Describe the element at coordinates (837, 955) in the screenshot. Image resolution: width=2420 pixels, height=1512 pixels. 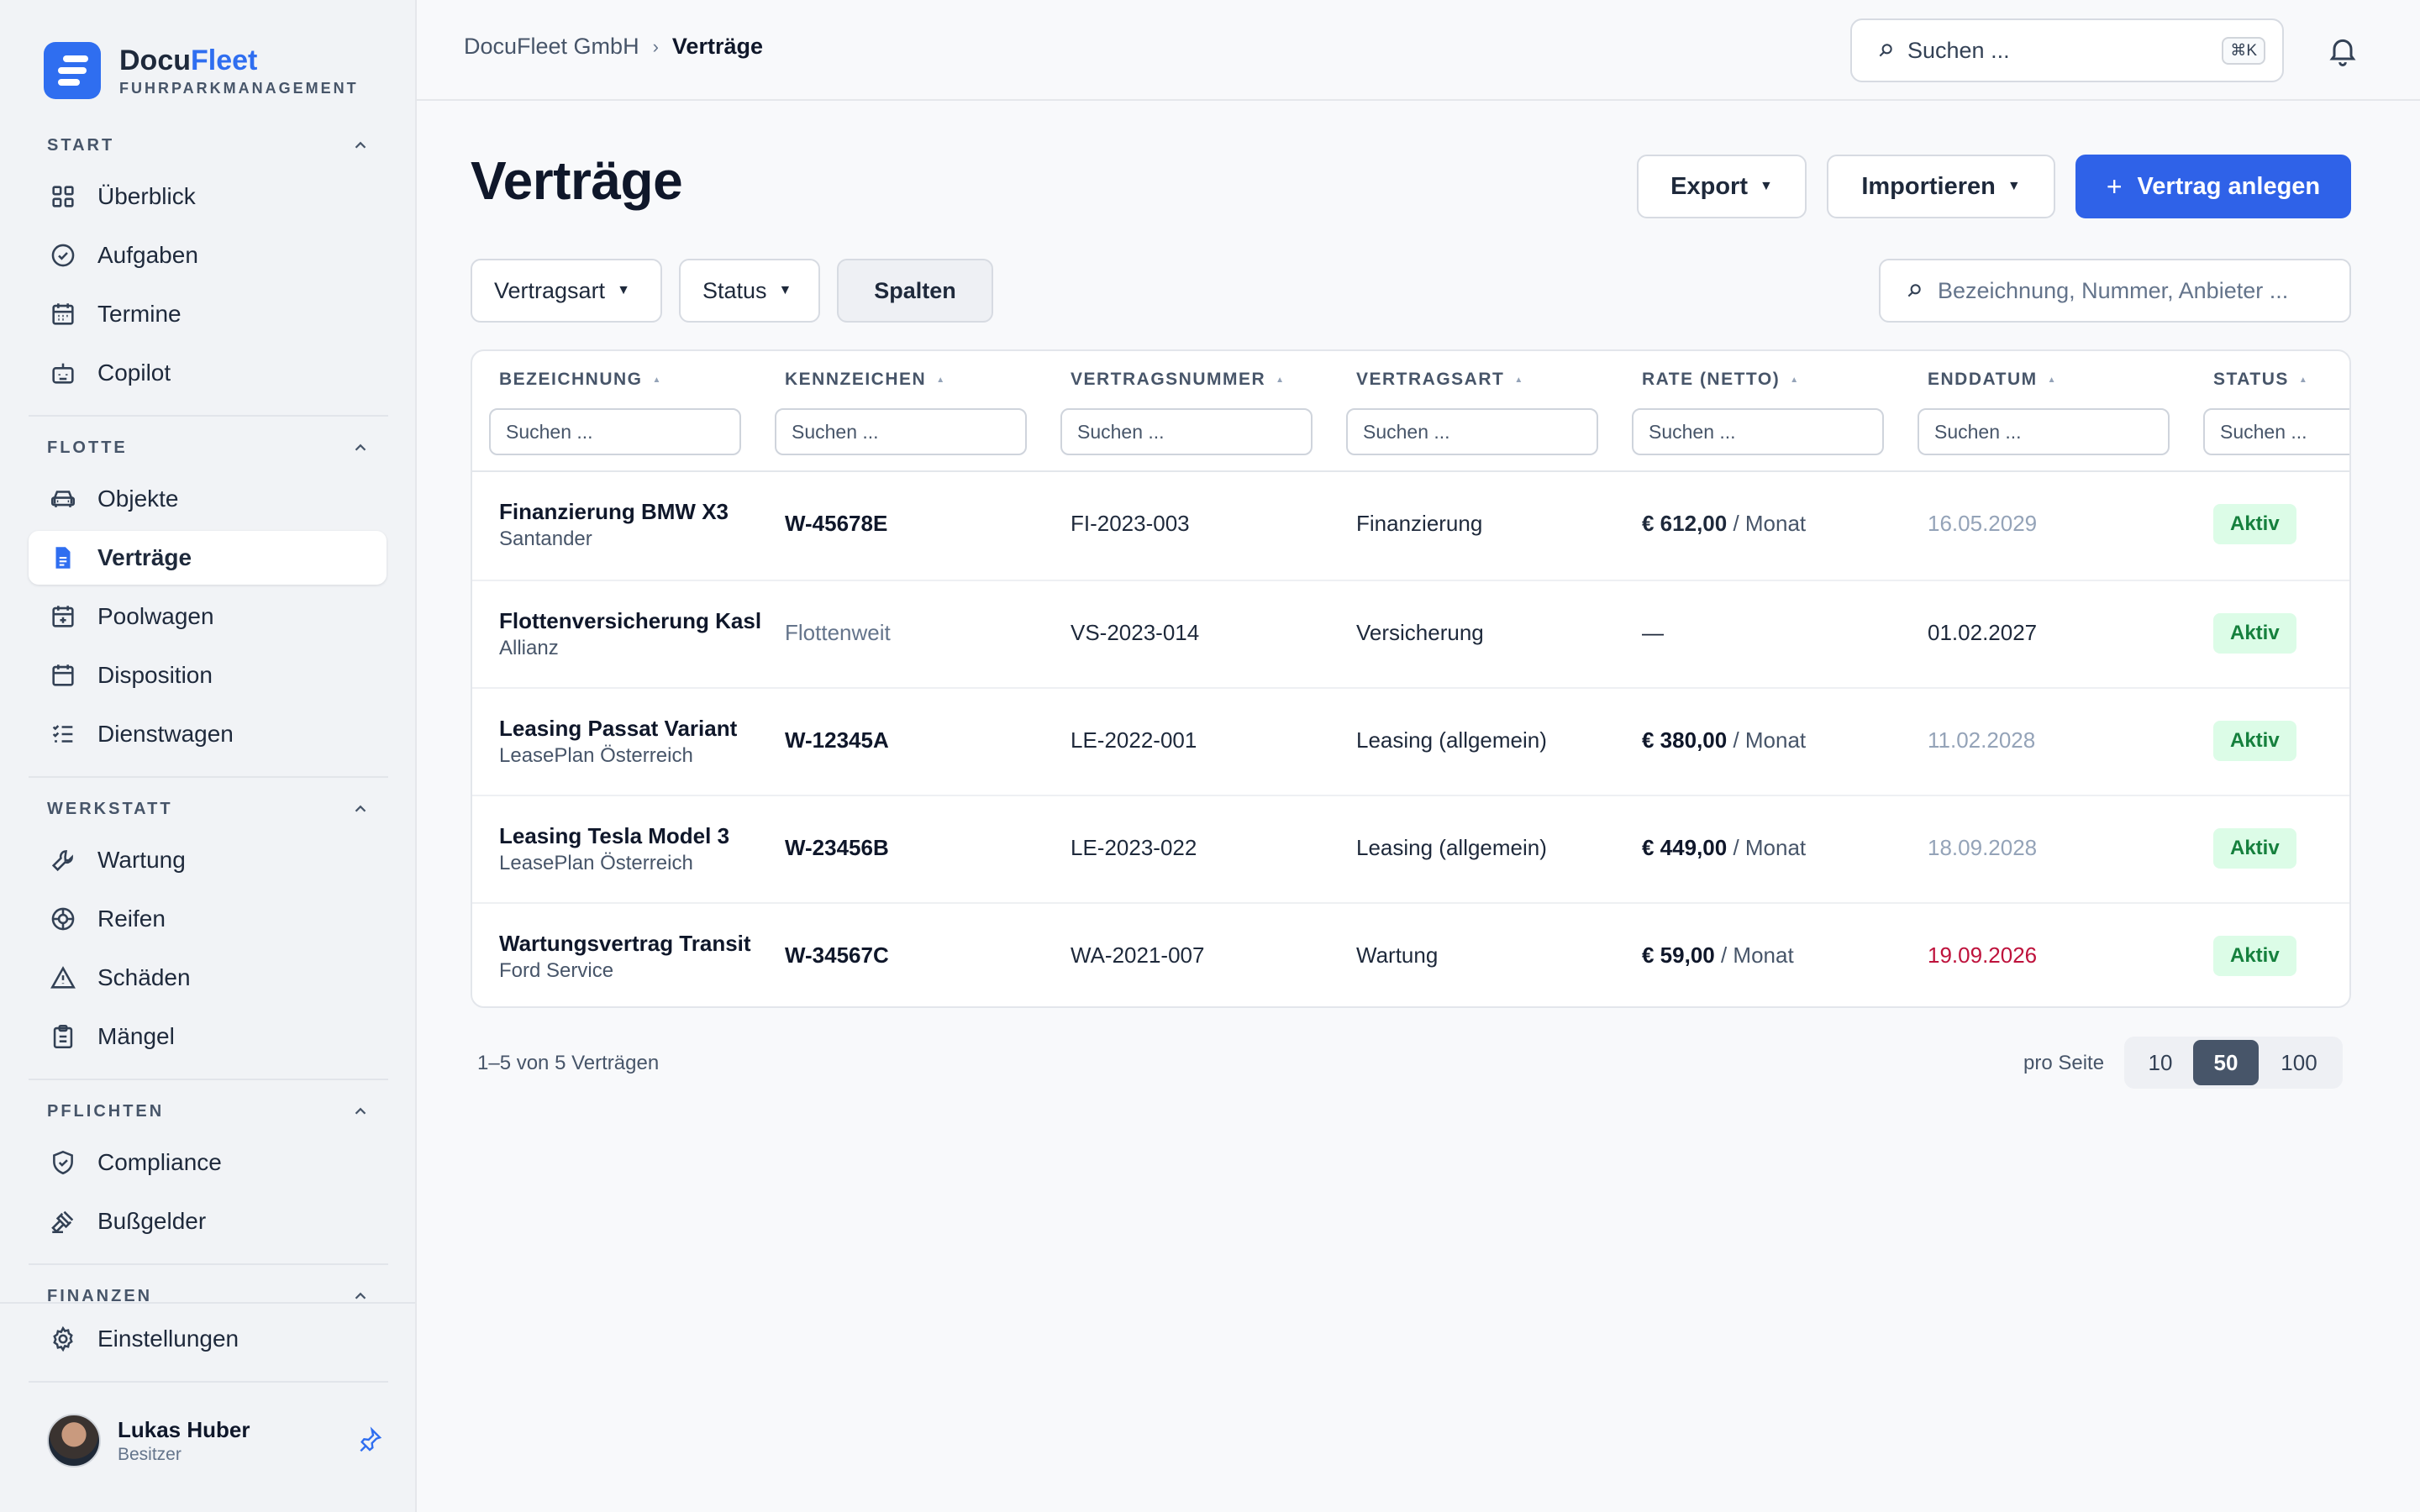
I see `license-plate: W-34567C` at that location.